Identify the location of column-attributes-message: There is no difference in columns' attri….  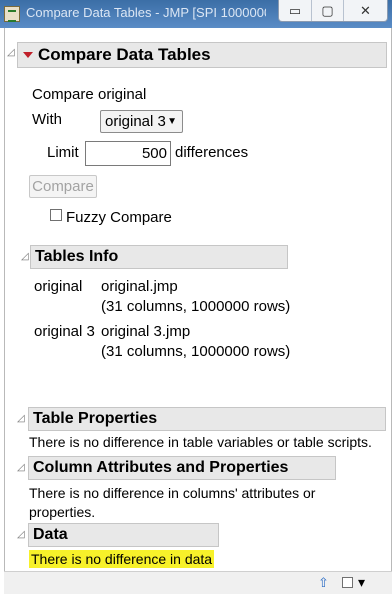
(172, 493).